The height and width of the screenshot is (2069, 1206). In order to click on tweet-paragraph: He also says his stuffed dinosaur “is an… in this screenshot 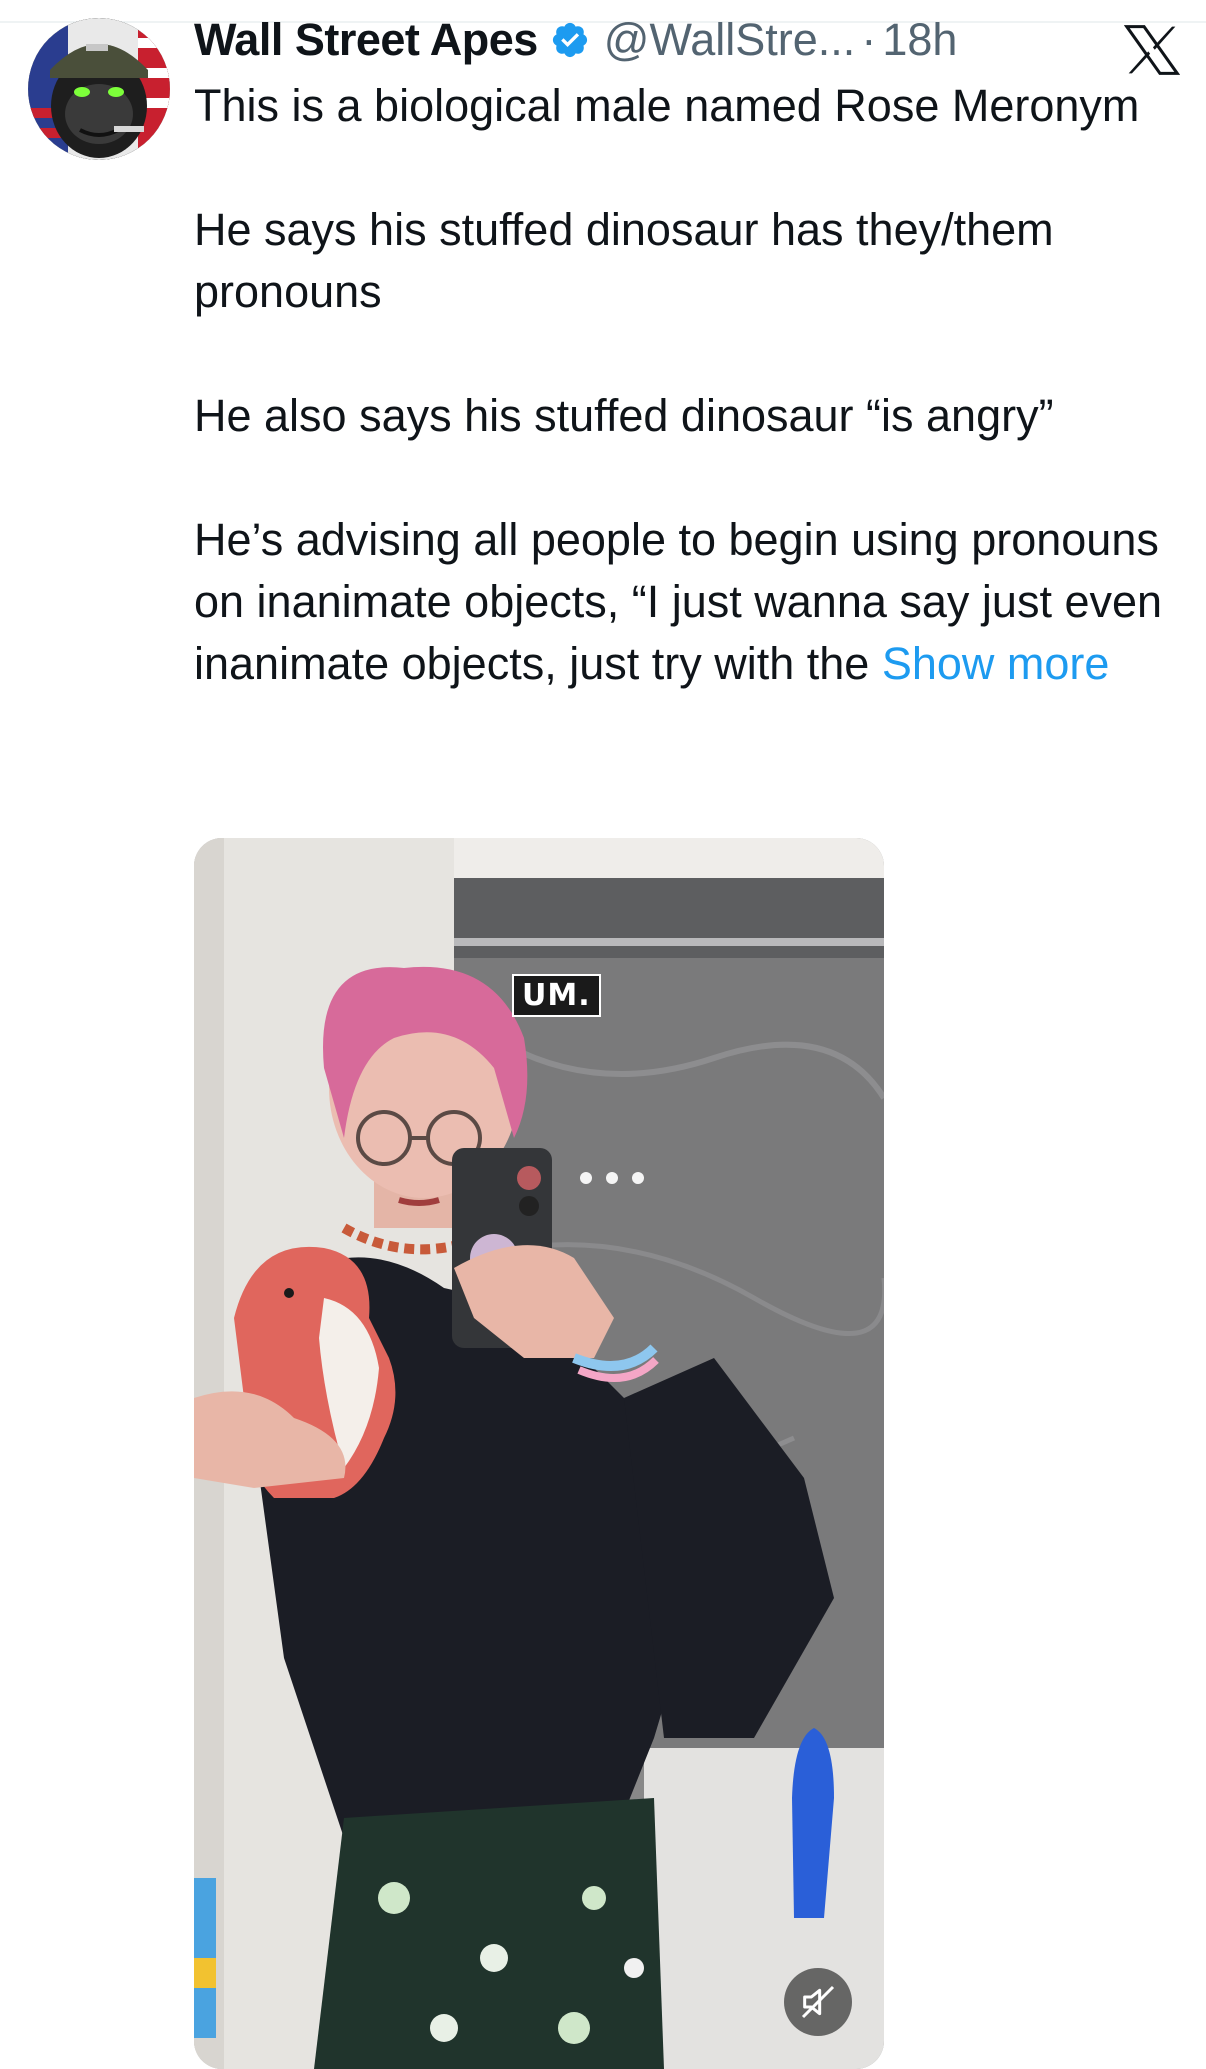, I will do `click(624, 415)`.